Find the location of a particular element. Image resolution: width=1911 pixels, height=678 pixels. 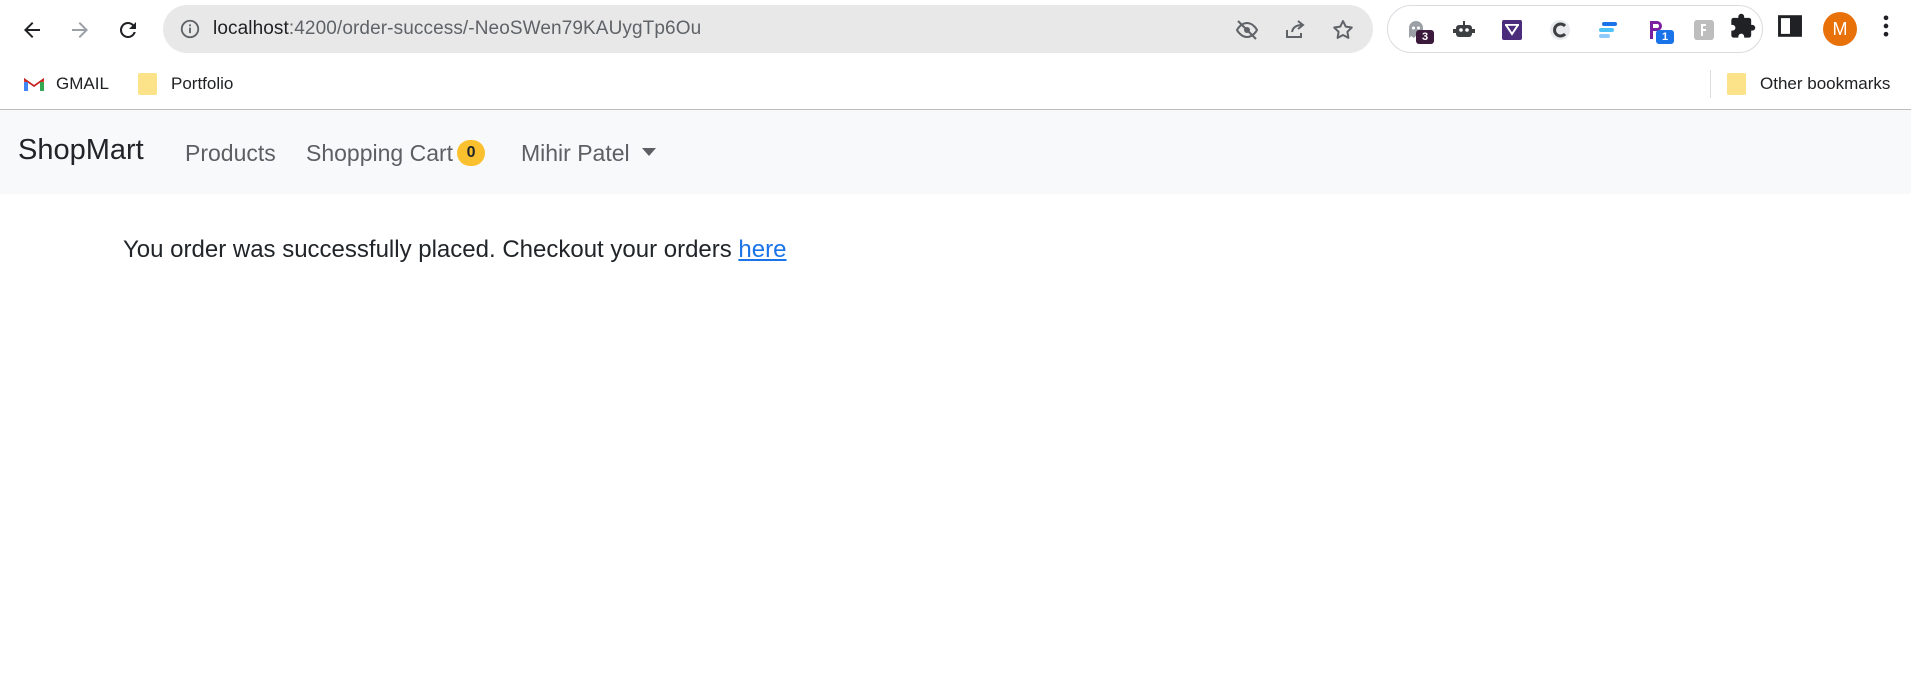

bookmark-portfolio: Portfolio is located at coordinates (185, 84).